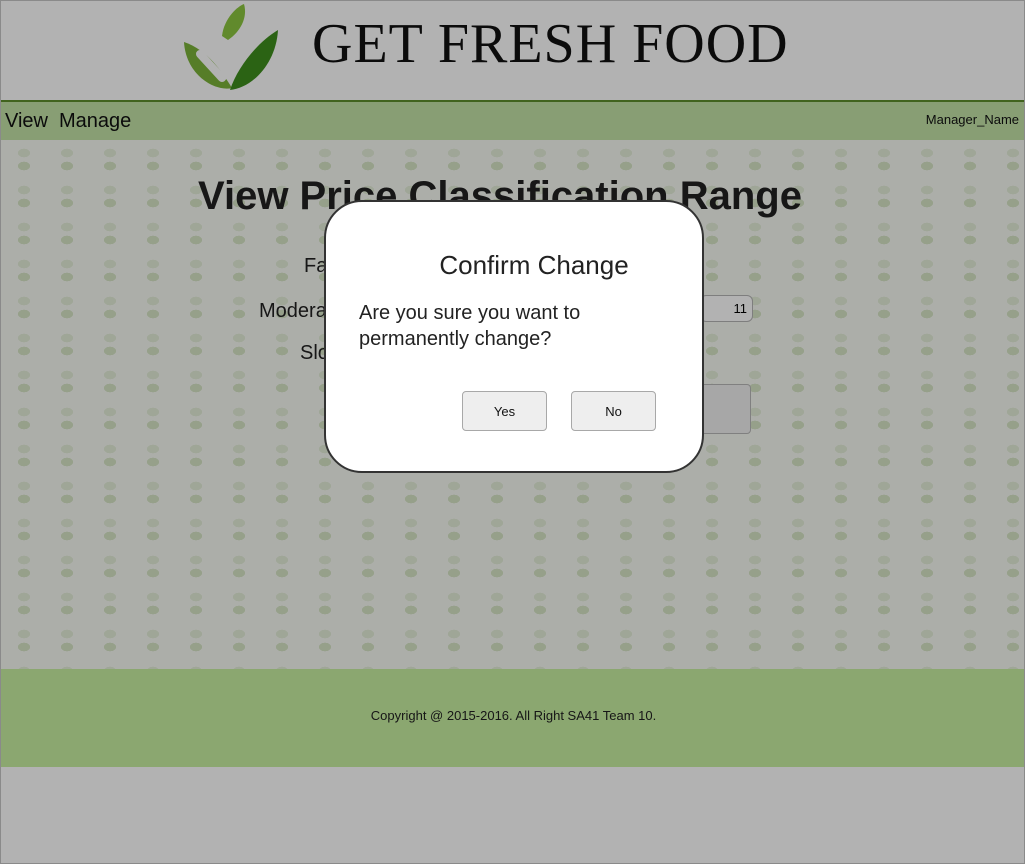 The width and height of the screenshot is (1025, 864). I want to click on no-button: No, so click(613, 411).